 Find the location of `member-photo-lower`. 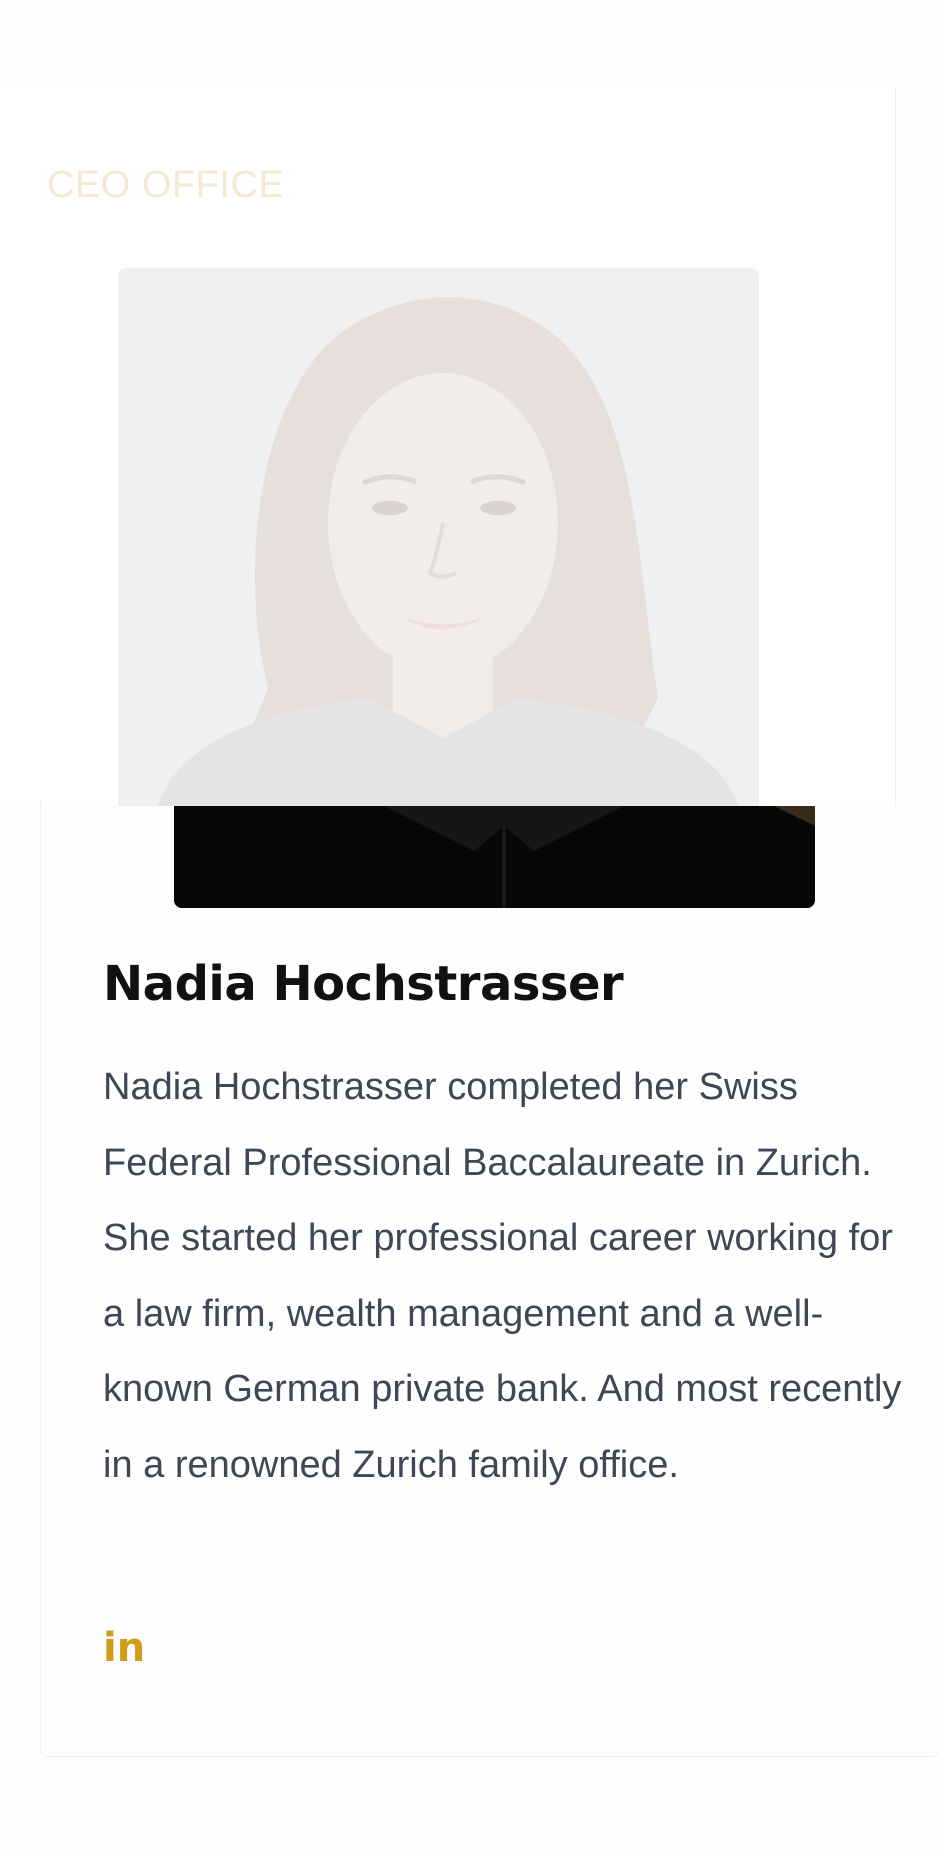

member-photo-lower is located at coordinates (494, 857).